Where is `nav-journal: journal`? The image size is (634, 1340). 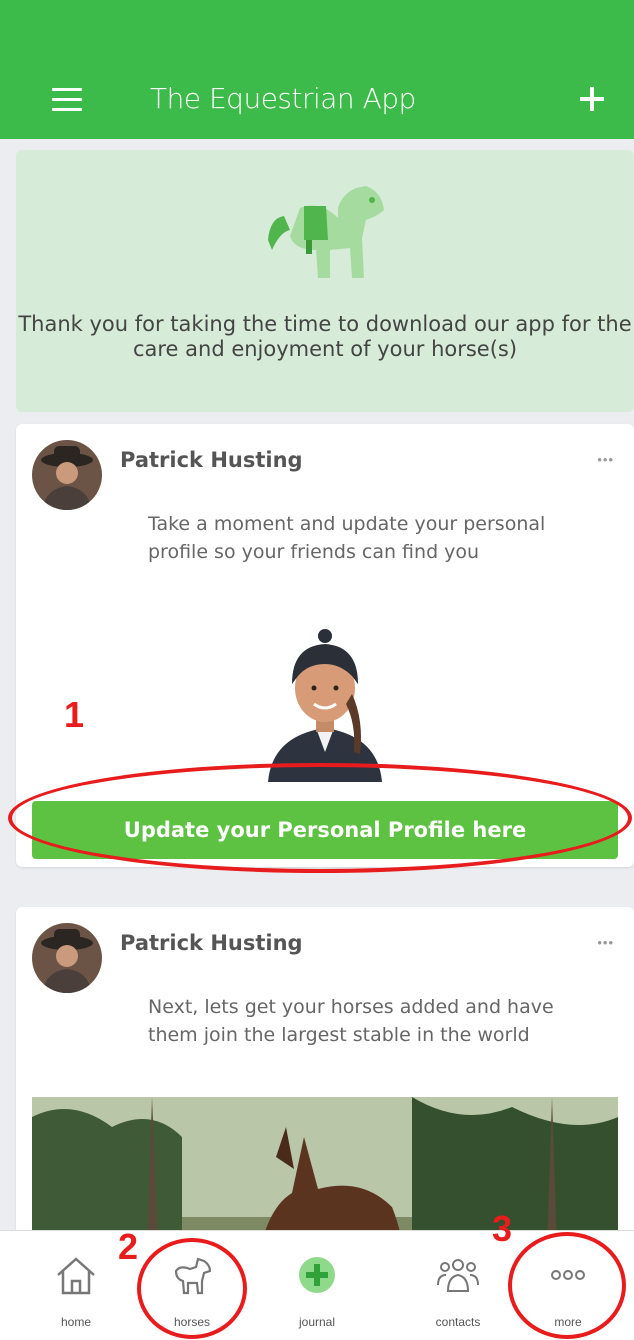 nav-journal: journal is located at coordinates (317, 1285).